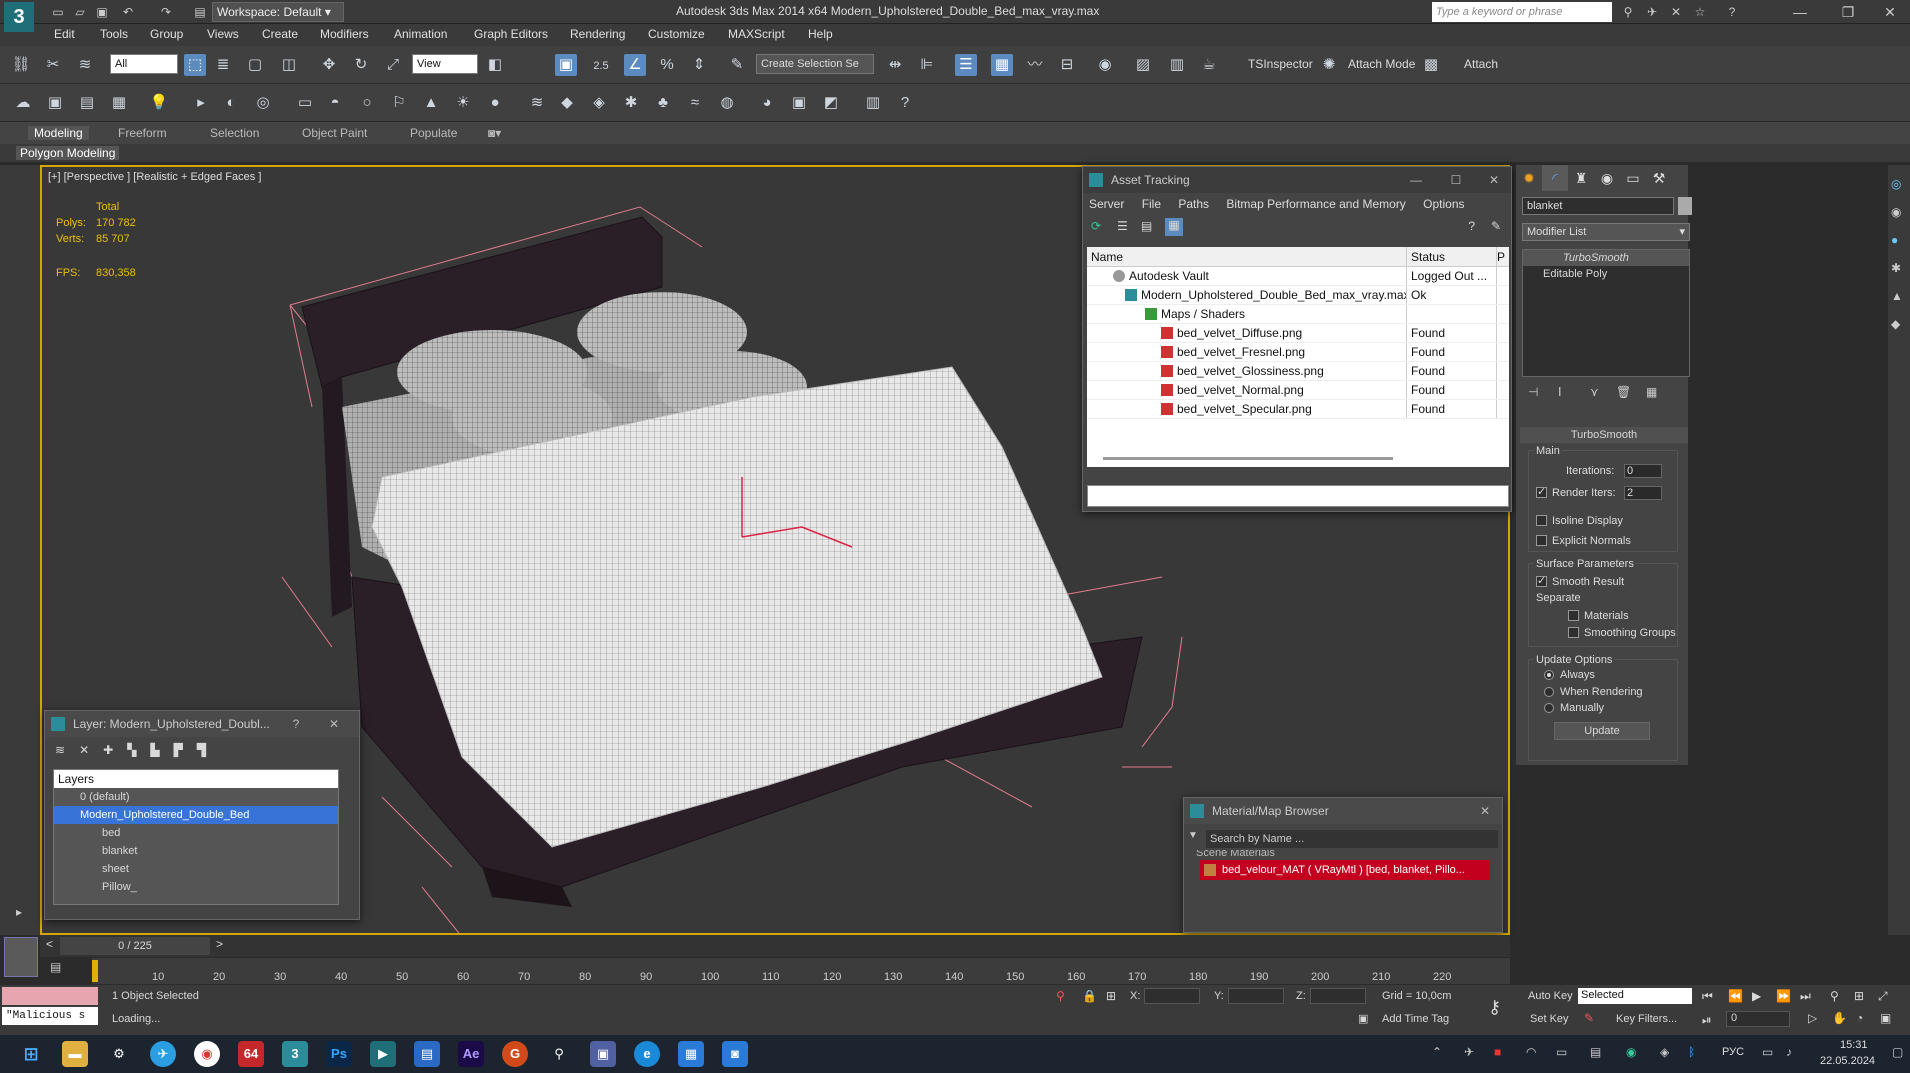 Image resolution: width=1910 pixels, height=1073 pixels. Describe the element at coordinates (1298, 333) in the screenshot. I see `table-row: bed_velvet_Diffuse.png Found` at that location.